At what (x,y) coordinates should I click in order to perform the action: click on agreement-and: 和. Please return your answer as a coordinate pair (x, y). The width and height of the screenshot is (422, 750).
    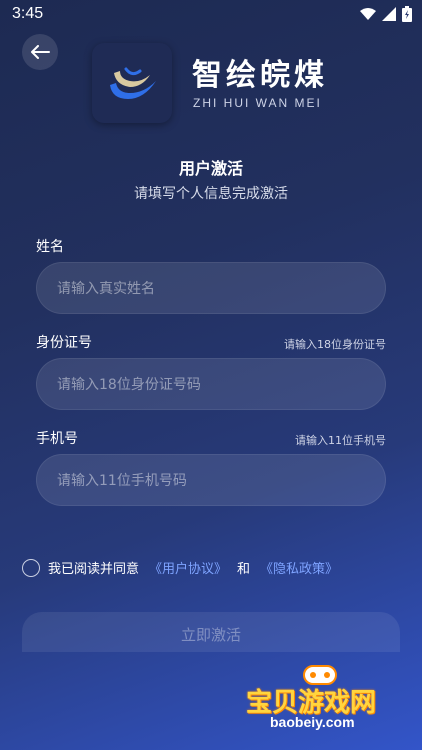
    Looking at the image, I should click on (244, 569).